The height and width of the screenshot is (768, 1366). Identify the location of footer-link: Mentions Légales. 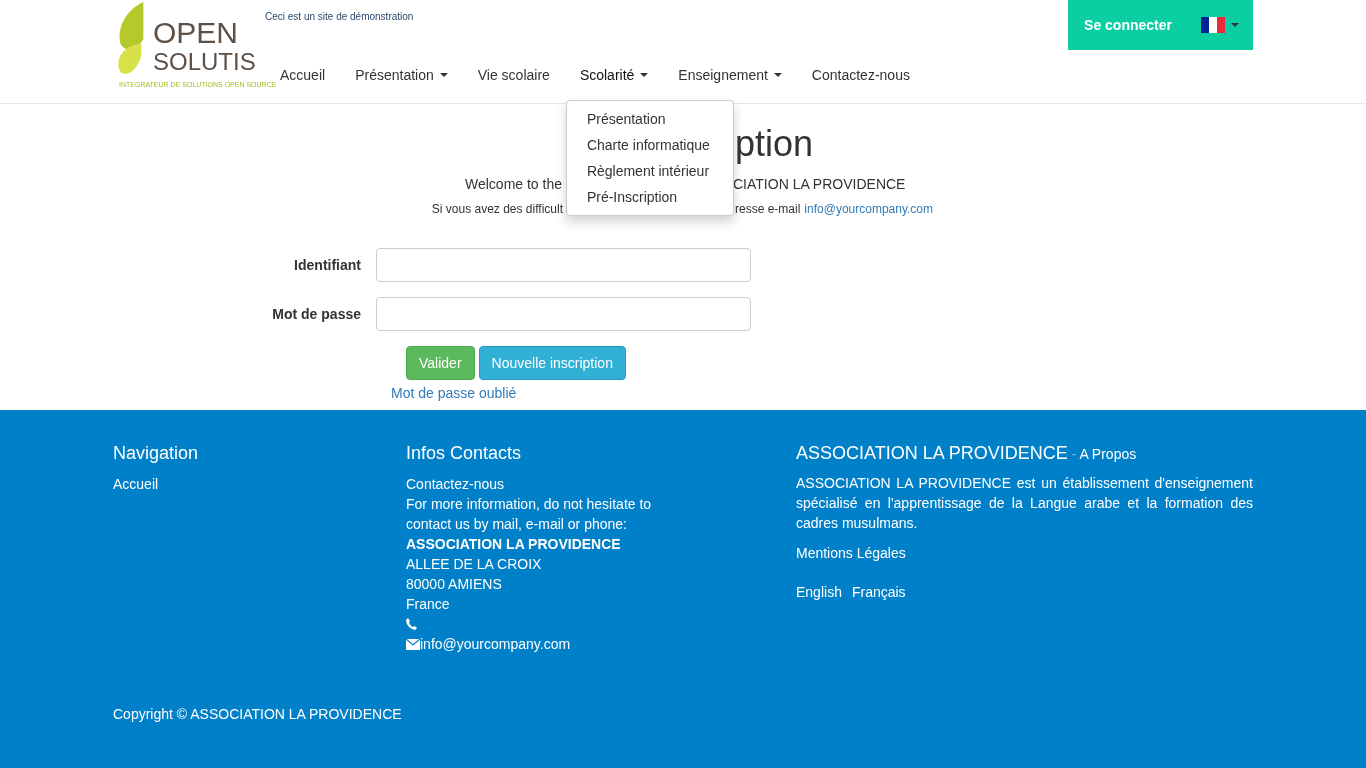
(1024, 553).